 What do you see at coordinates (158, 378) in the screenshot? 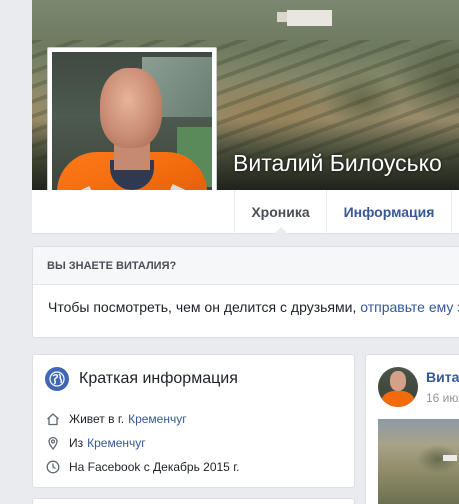
I see `intro-card-title-text: Краткая информация` at bounding box center [158, 378].